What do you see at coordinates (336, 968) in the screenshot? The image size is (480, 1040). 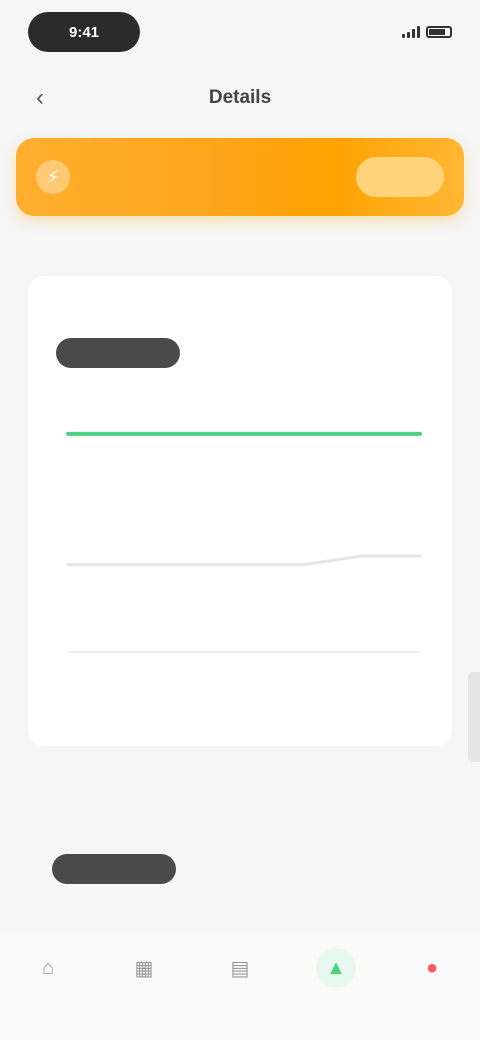 I see `chart-icon: ▲` at bounding box center [336, 968].